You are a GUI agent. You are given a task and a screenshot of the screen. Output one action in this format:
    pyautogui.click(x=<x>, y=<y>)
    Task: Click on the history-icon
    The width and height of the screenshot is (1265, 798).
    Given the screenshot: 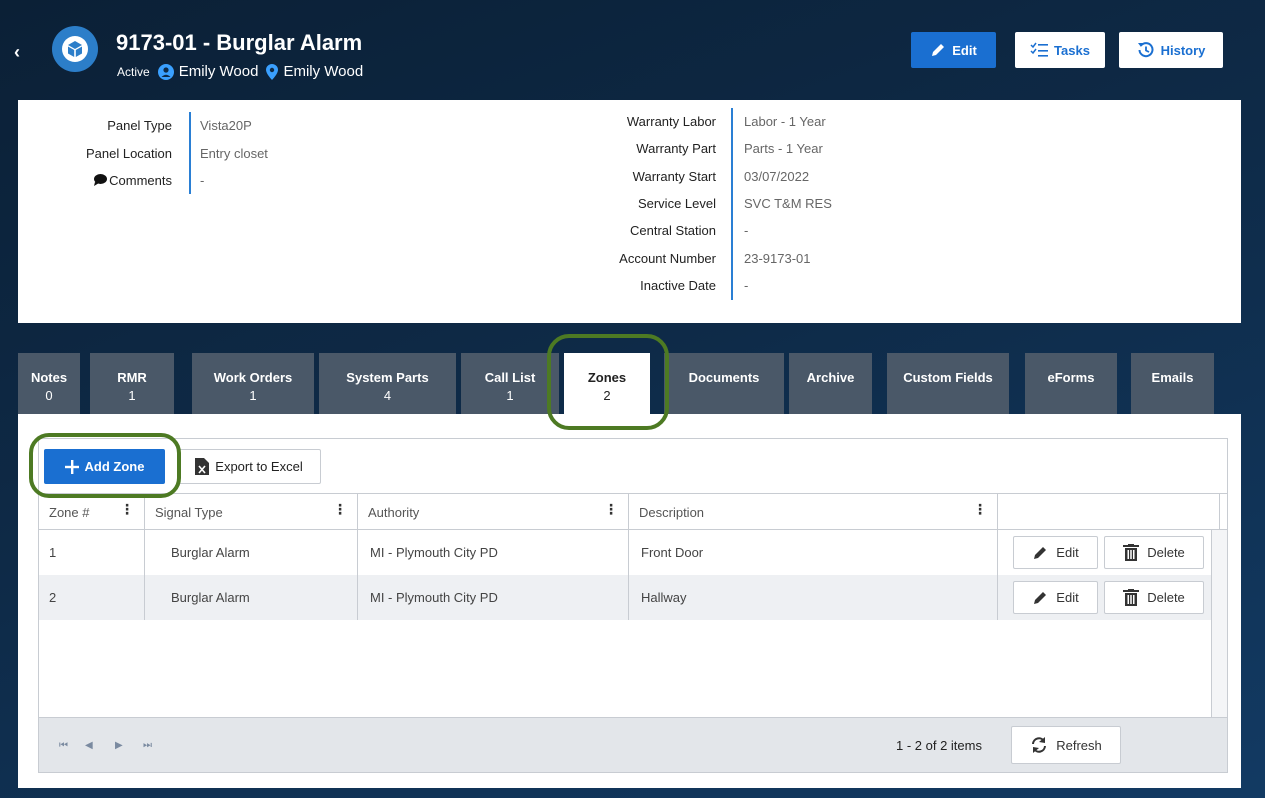 What is the action you would take?
    pyautogui.click(x=1145, y=50)
    